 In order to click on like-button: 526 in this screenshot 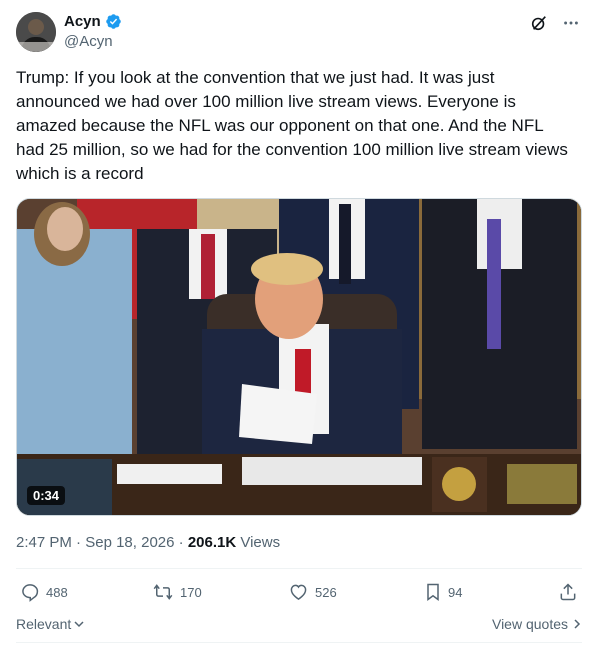, I will do `click(312, 592)`.